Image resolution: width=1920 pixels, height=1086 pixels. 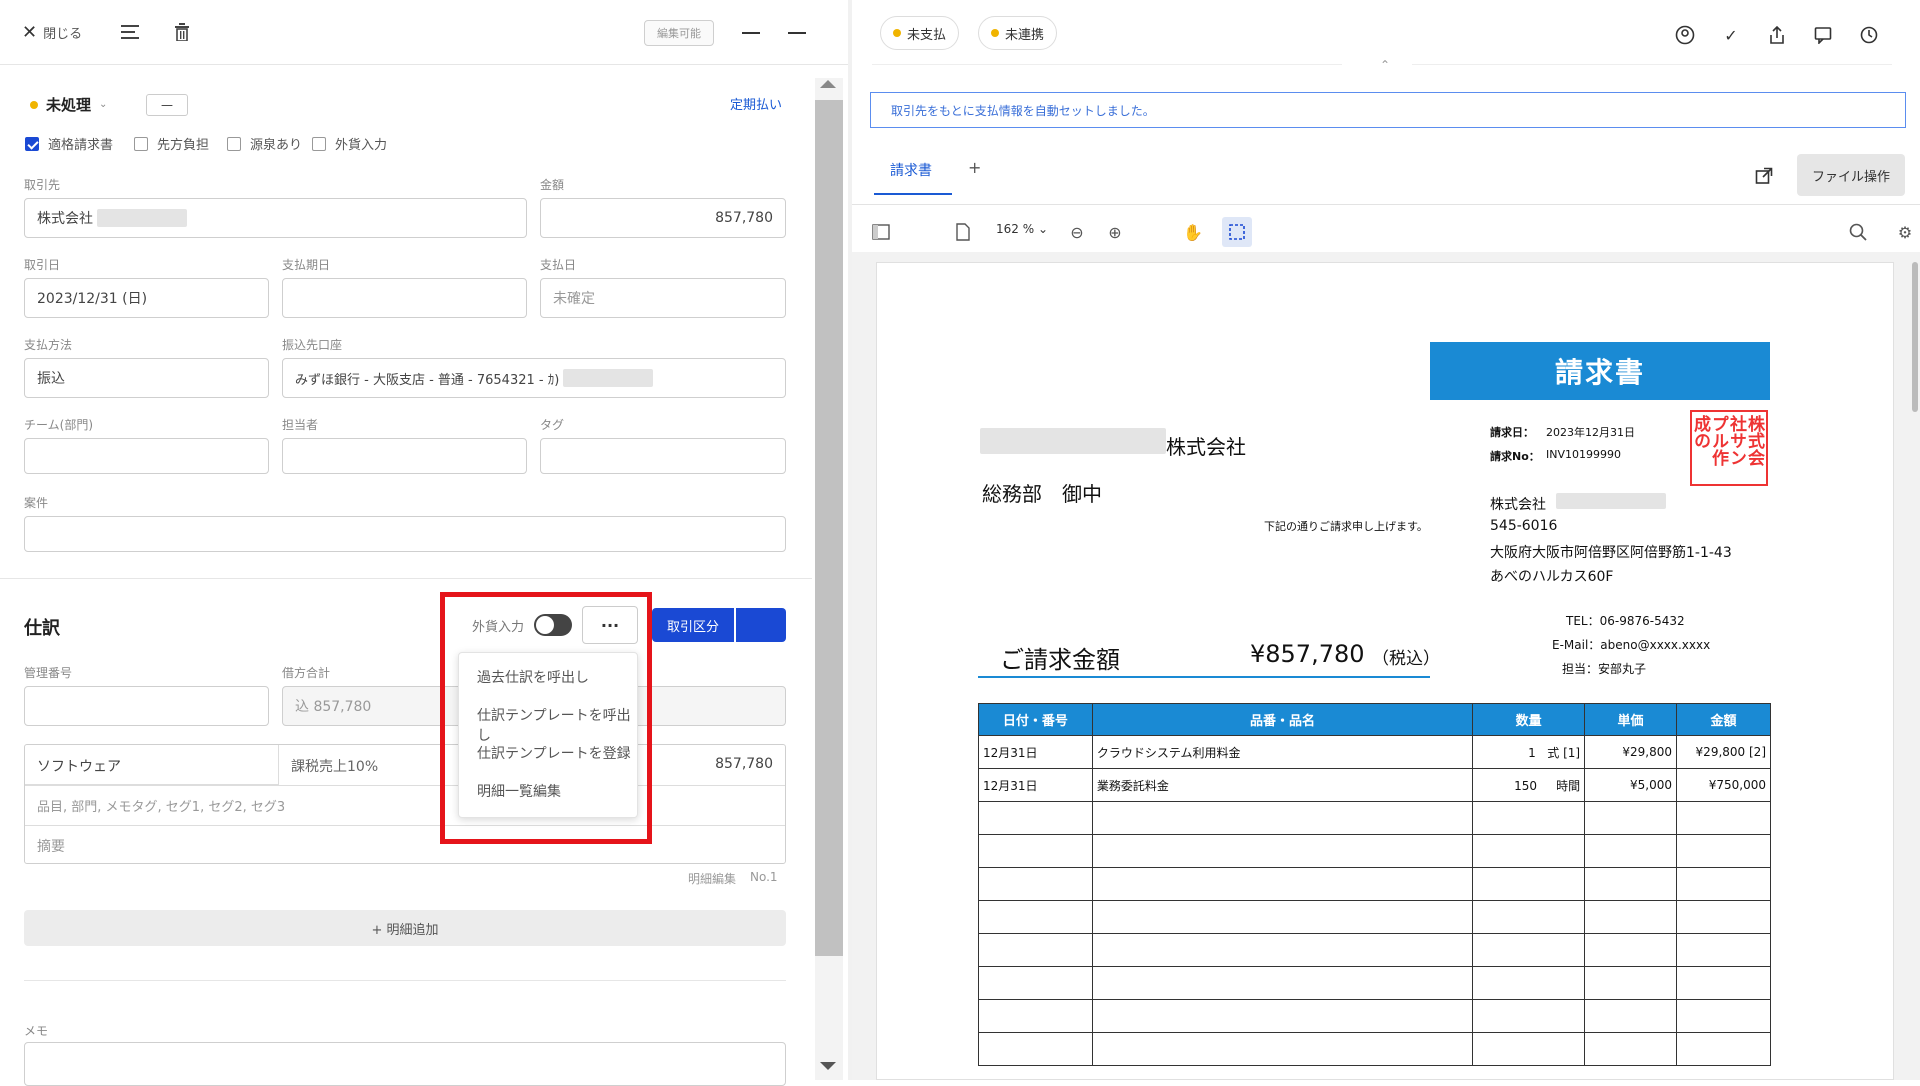 What do you see at coordinates (1077, 232) in the screenshot?
I see `zoom-out-icon: ⊖` at bounding box center [1077, 232].